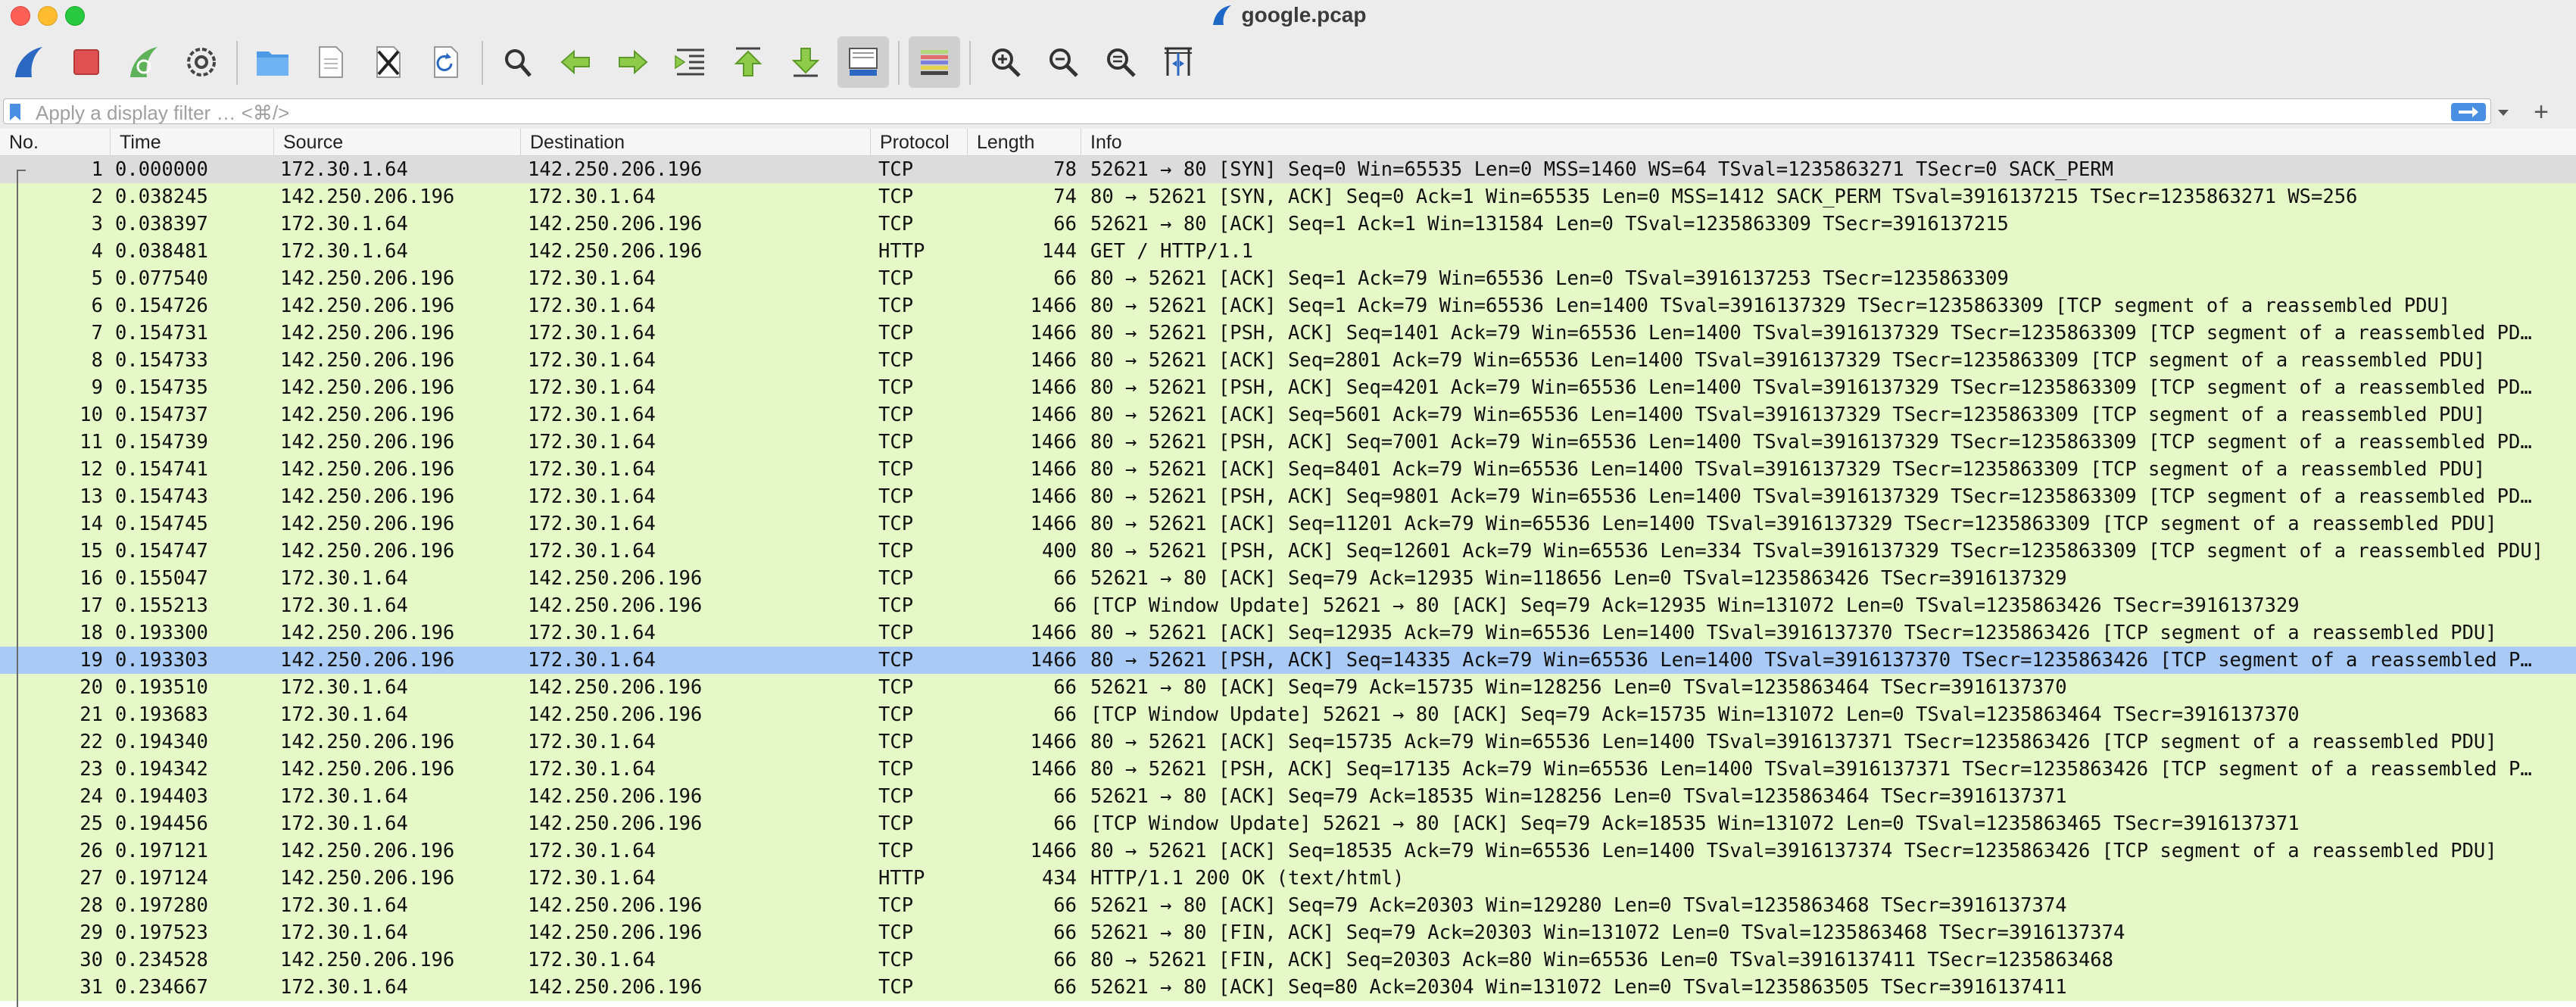  Describe the element at coordinates (518, 62) in the screenshot. I see `find-packet-button` at that location.